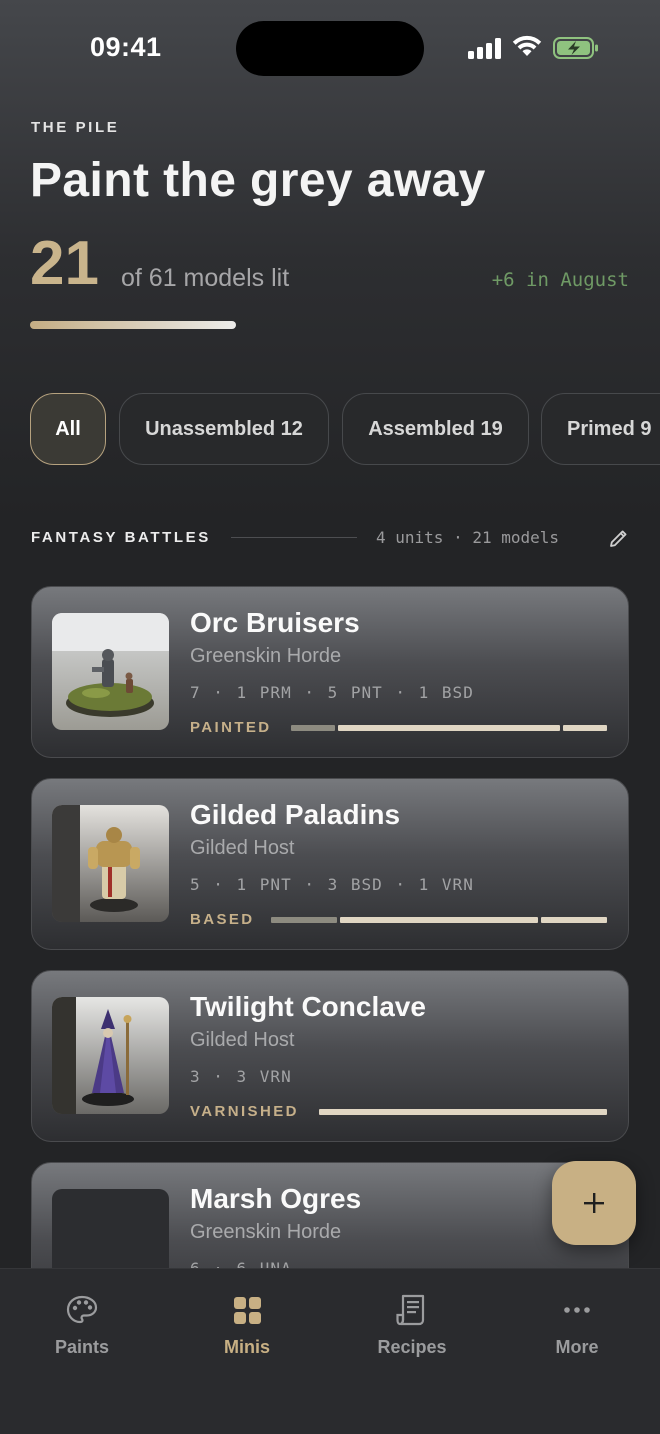 Image resolution: width=660 pixels, height=1434 pixels. I want to click on unit-stats: 3 · 3 VRN, so click(241, 1076).